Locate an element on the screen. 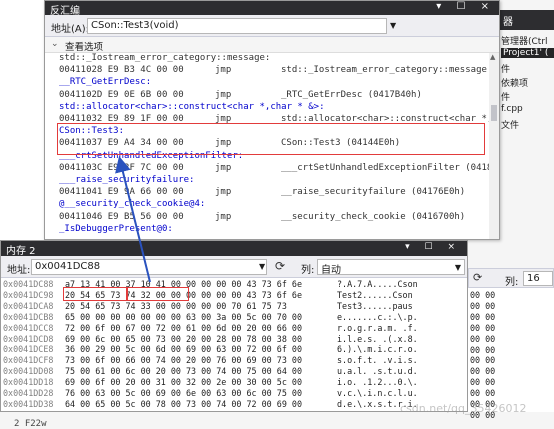 This screenshot has height=429, width=554. disasm-address-bytes: ___raise_securityfailure: is located at coordinates (127, 180).